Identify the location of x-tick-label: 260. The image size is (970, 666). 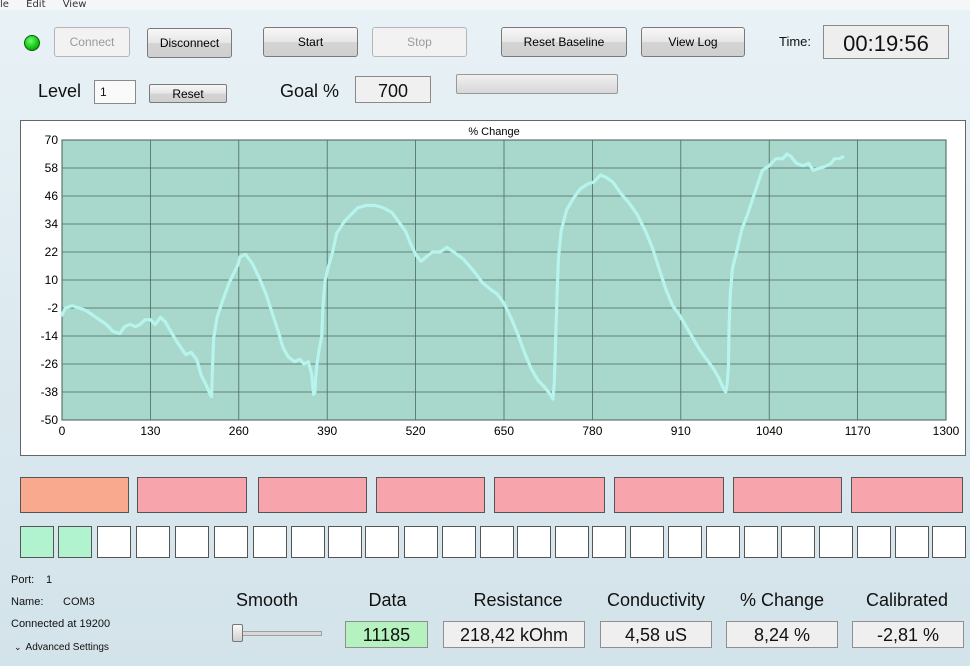
(239, 431).